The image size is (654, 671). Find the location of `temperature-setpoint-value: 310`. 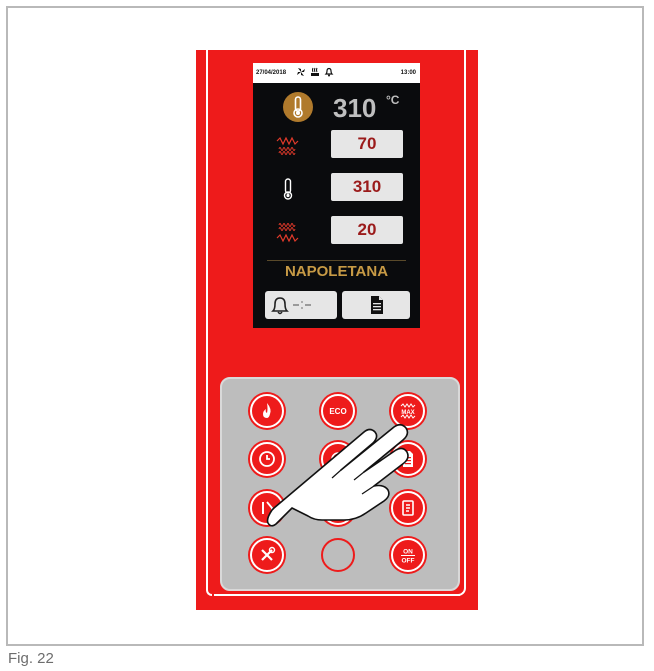

temperature-setpoint-value: 310 is located at coordinates (367, 187).